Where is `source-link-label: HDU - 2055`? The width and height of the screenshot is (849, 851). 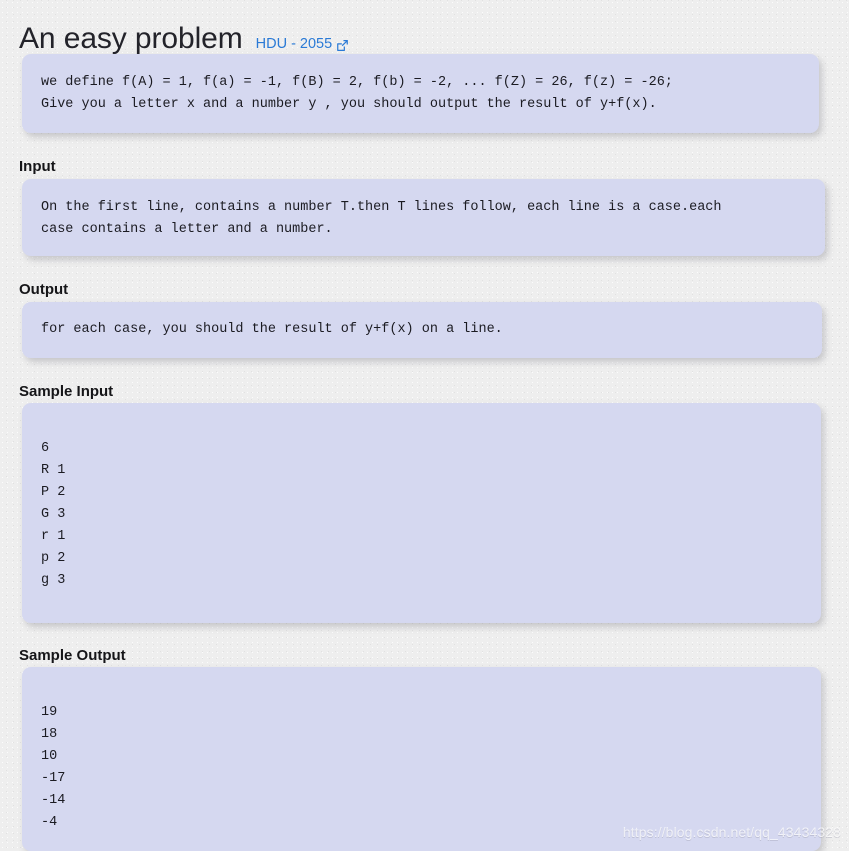 source-link-label: HDU - 2055 is located at coordinates (294, 44).